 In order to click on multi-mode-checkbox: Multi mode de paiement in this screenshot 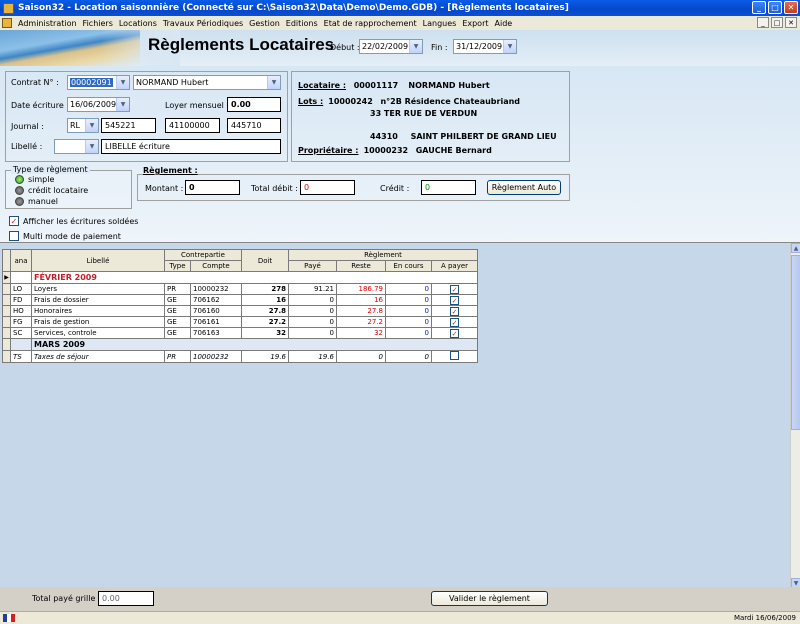, I will do `click(65, 236)`.